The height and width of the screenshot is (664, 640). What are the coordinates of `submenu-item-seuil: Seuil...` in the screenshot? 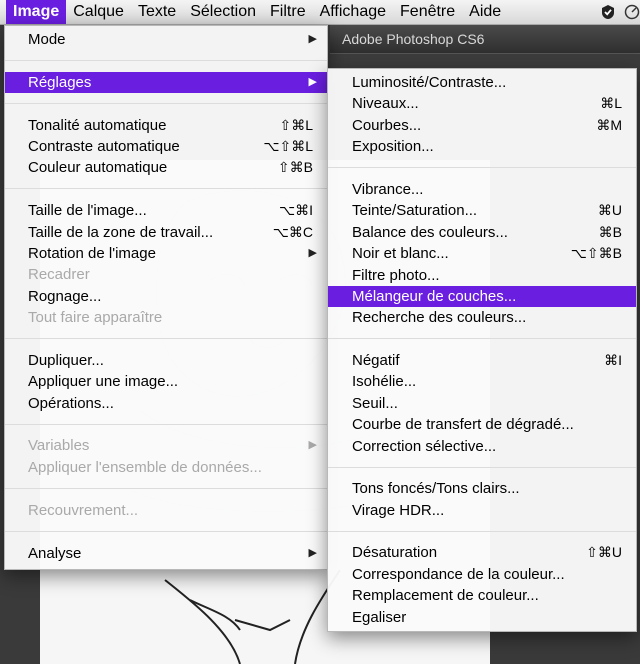 It's located at (482, 403).